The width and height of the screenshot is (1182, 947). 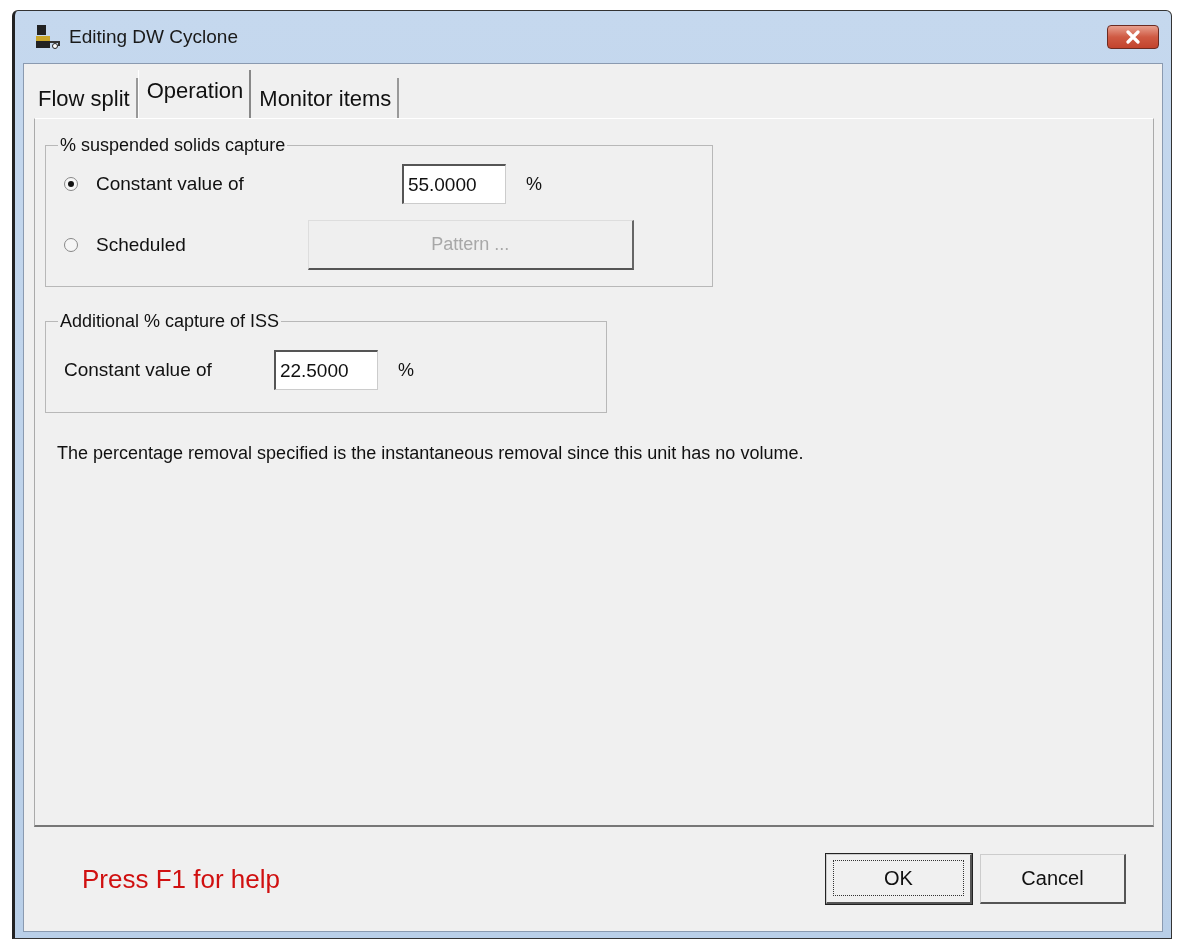 I want to click on dialog-button: OK, so click(x=899, y=879).